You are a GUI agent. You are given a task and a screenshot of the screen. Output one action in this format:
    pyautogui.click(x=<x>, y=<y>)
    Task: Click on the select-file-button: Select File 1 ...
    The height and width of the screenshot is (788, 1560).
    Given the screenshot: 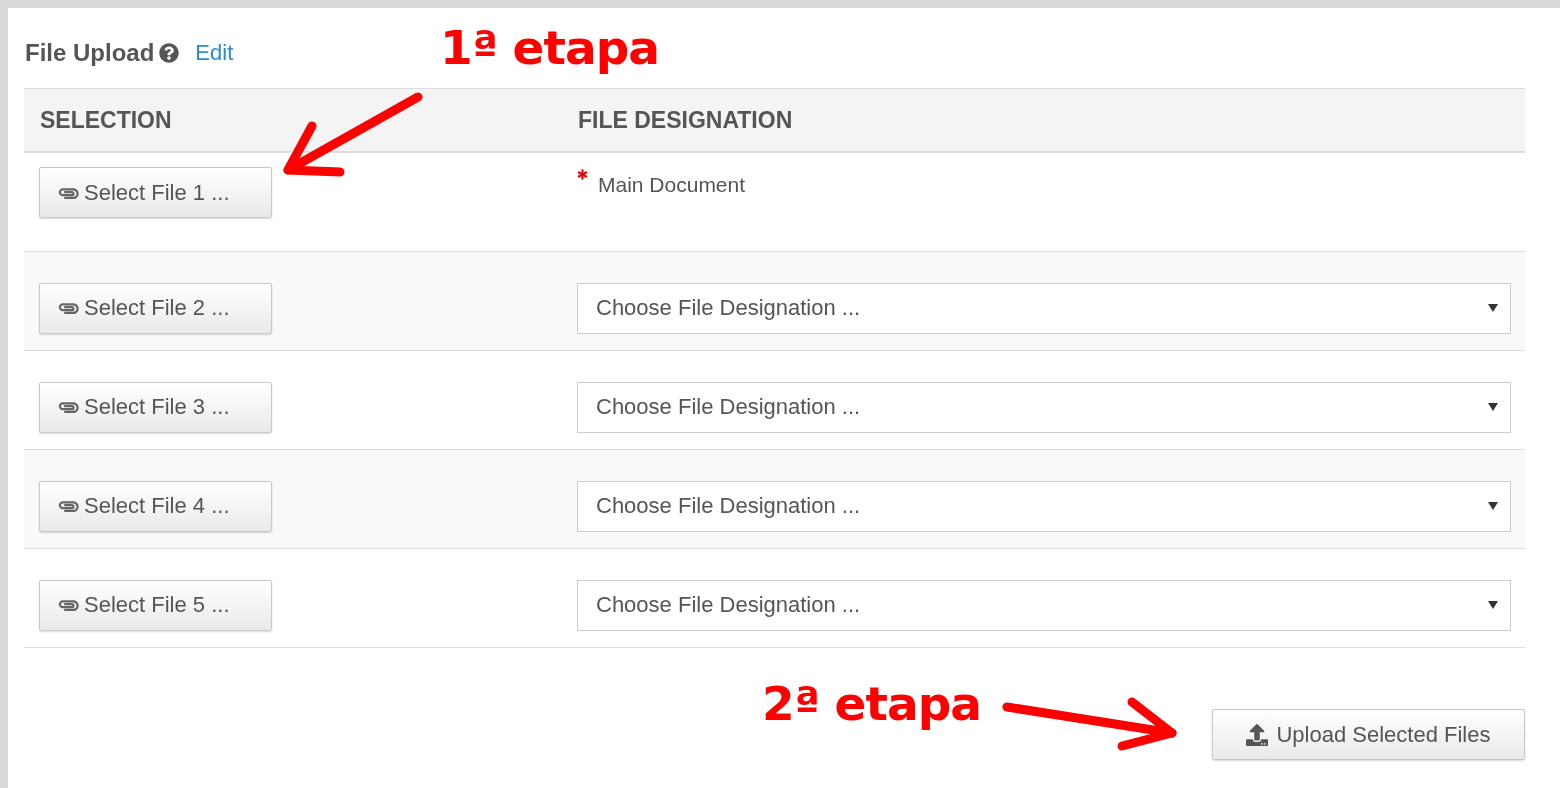 What is the action you would take?
    pyautogui.click(x=155, y=192)
    